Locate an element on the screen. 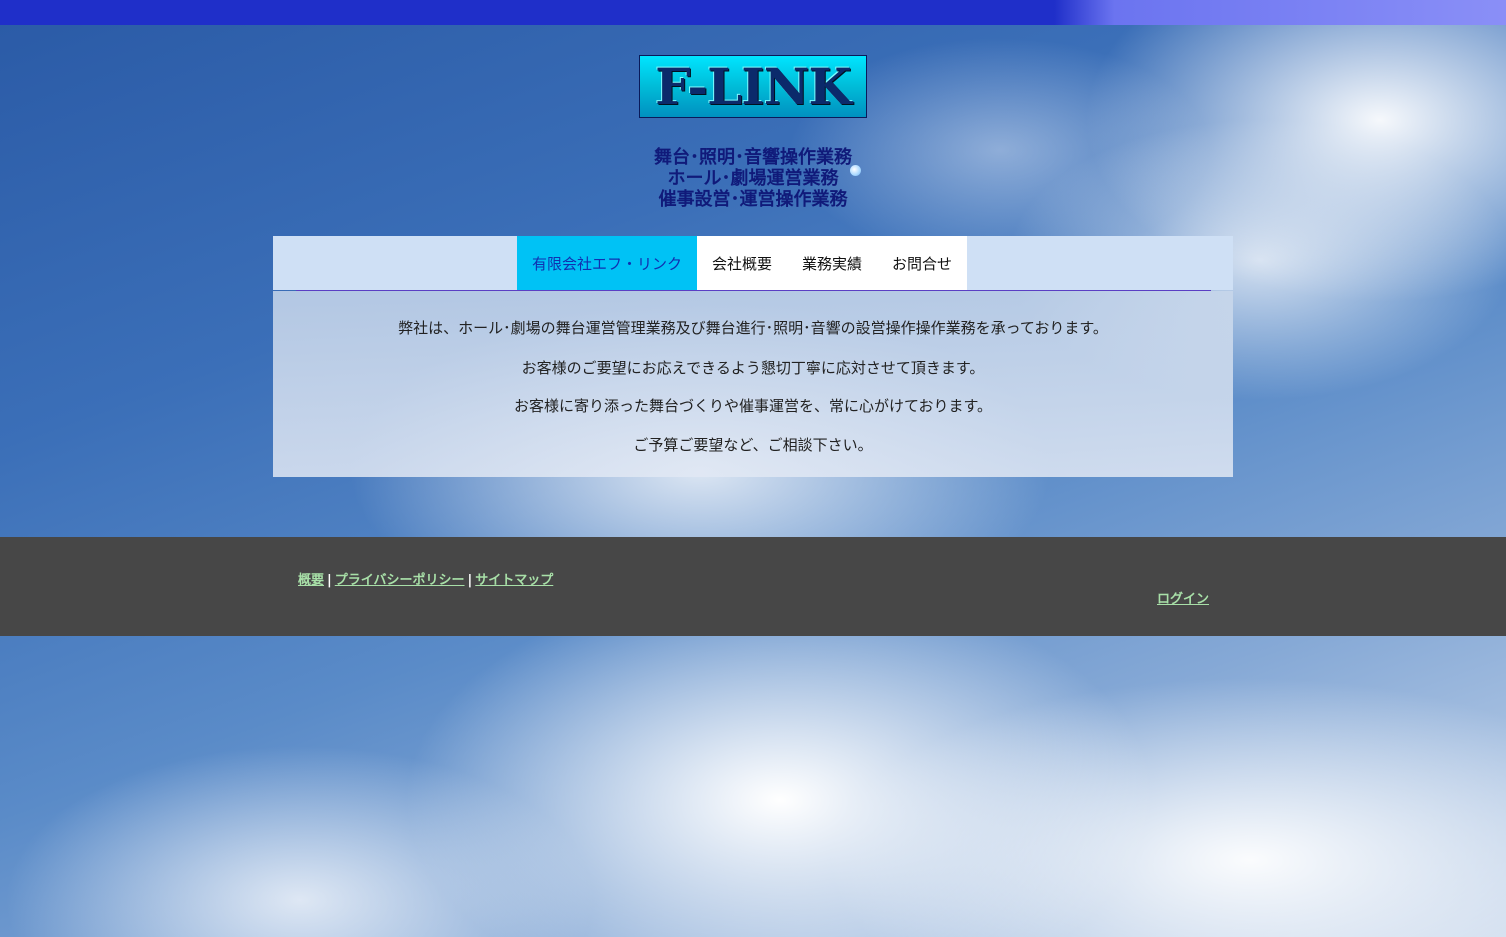 The height and width of the screenshot is (937, 1506). main-menu: 有限会社エフ・リンク 会社概要 業務実績 お問合せ is located at coordinates (742, 263).